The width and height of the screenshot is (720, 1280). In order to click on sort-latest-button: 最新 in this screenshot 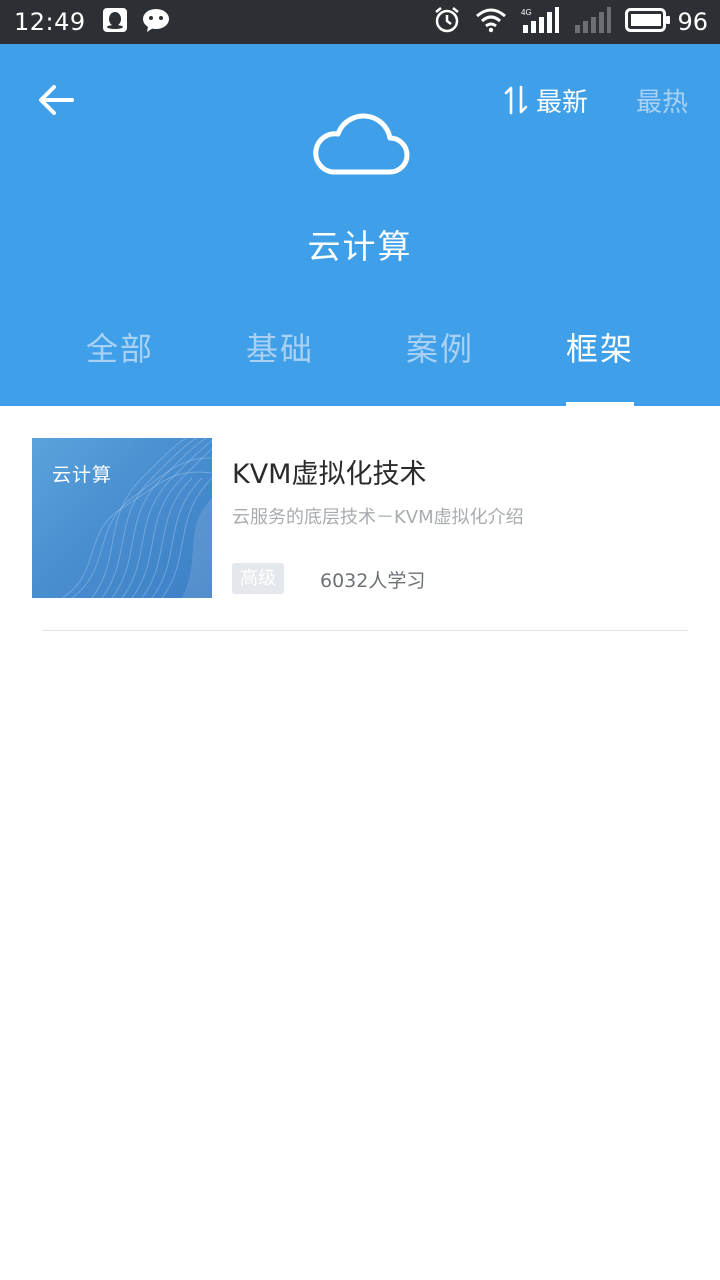, I will do `click(546, 100)`.